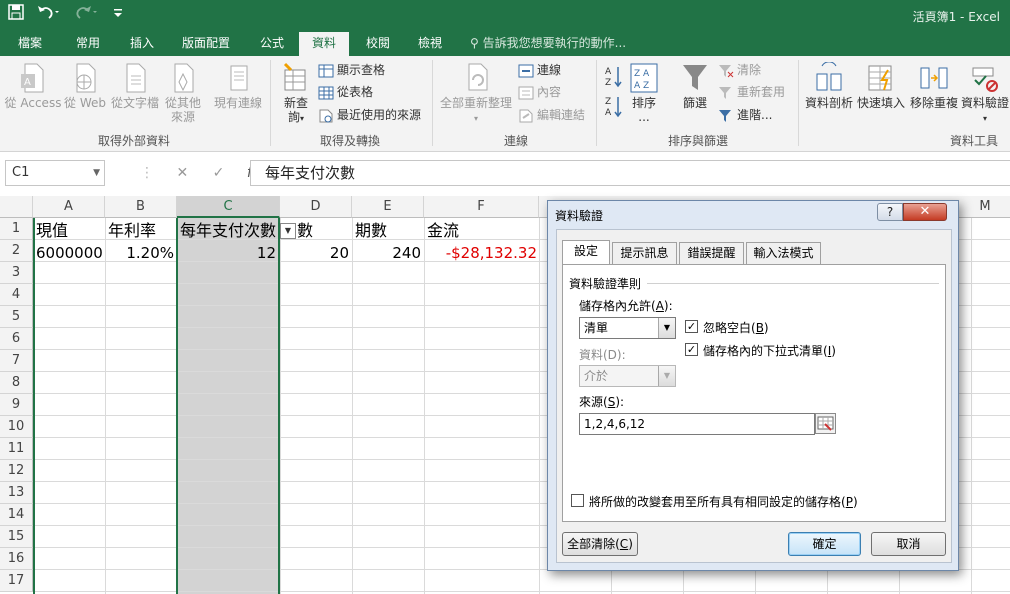 The height and width of the screenshot is (594, 1010). What do you see at coordinates (627, 328) in the screenshot?
I see `allow-select: 清單 ▼` at bounding box center [627, 328].